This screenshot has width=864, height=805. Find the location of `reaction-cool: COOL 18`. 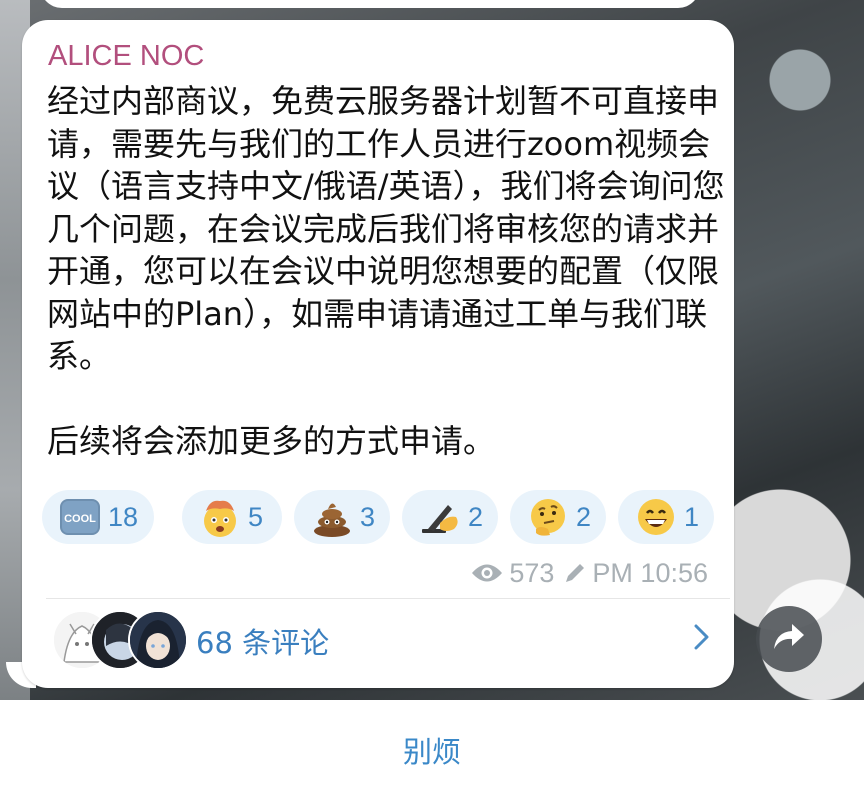

reaction-cool: COOL 18 is located at coordinates (98, 517).